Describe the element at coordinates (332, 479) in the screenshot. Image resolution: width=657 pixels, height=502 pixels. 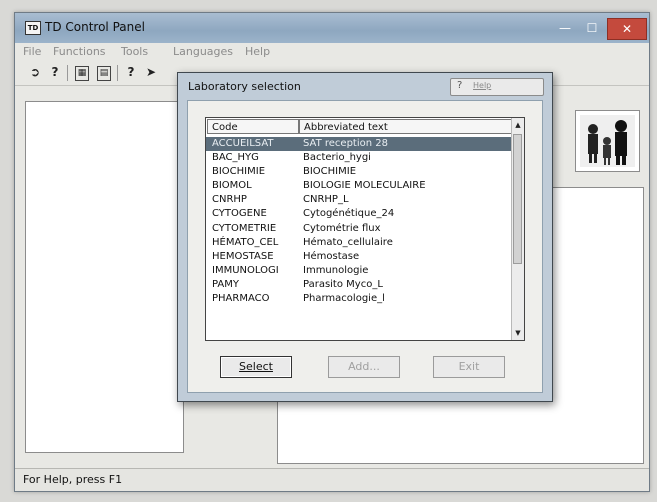
I see `status-bar: For Help, press F1` at that location.